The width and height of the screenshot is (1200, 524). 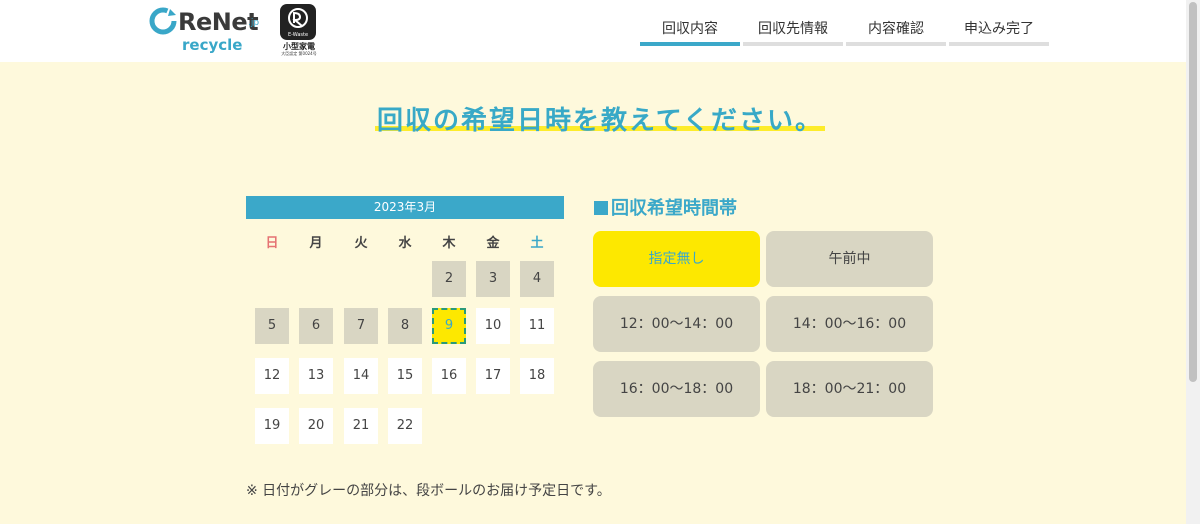 I want to click on scrollbar, so click(x=1193, y=262).